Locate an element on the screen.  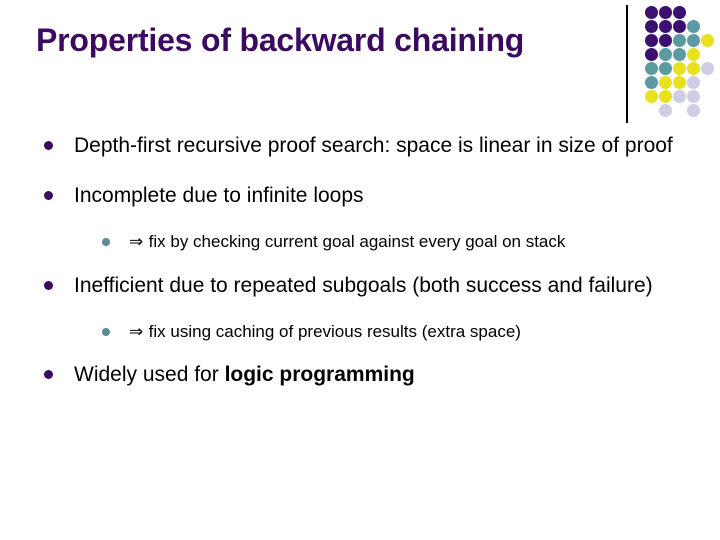
bullet-text: Widely used for logic programming is located at coordinates (244, 375).